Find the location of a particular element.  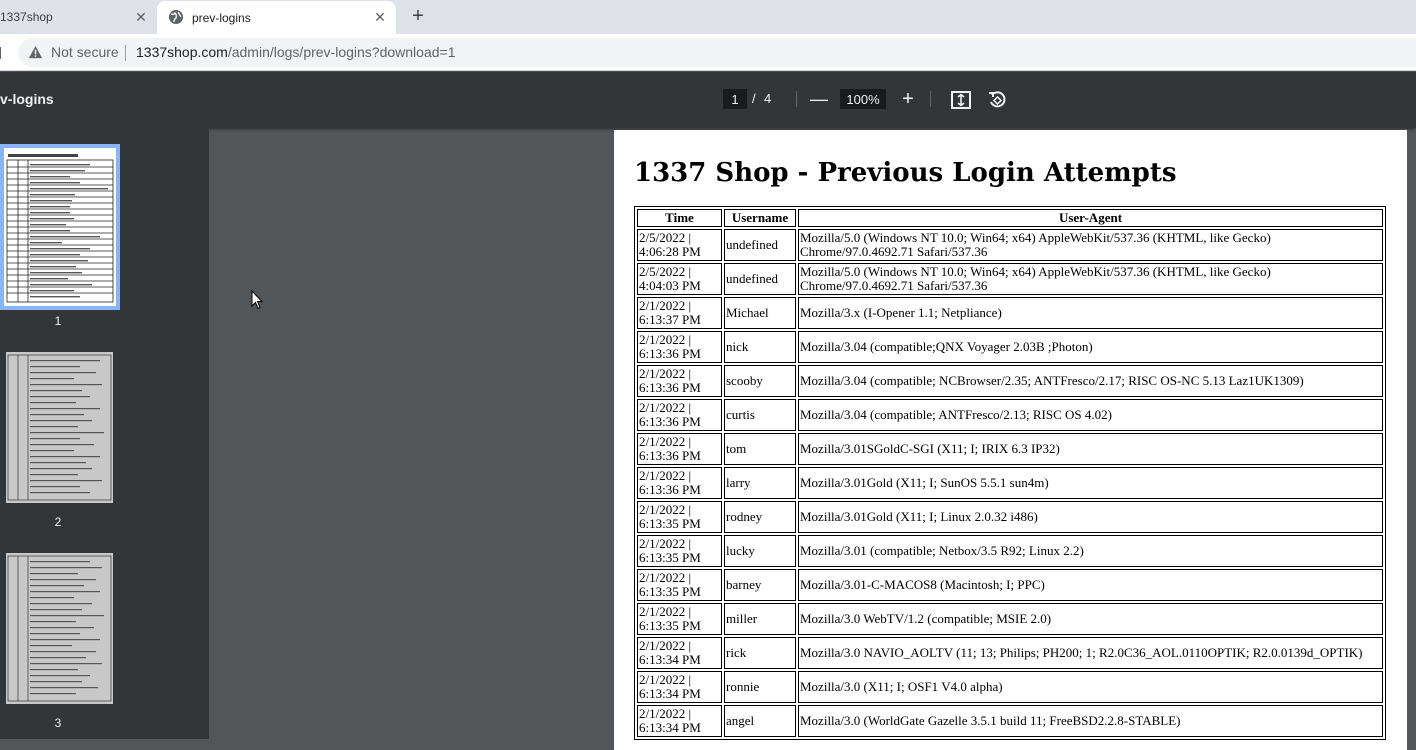

url-path: /admin/logs/prev-logins?download=1 is located at coordinates (341, 52).